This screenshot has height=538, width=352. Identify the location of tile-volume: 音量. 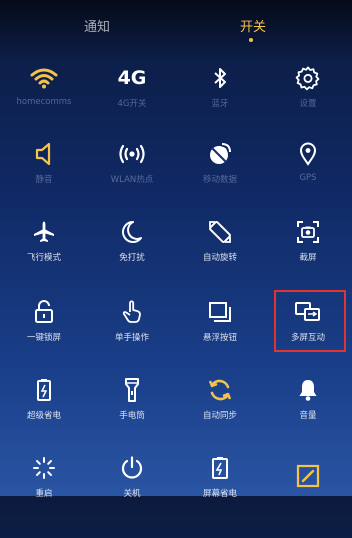
(308, 412).